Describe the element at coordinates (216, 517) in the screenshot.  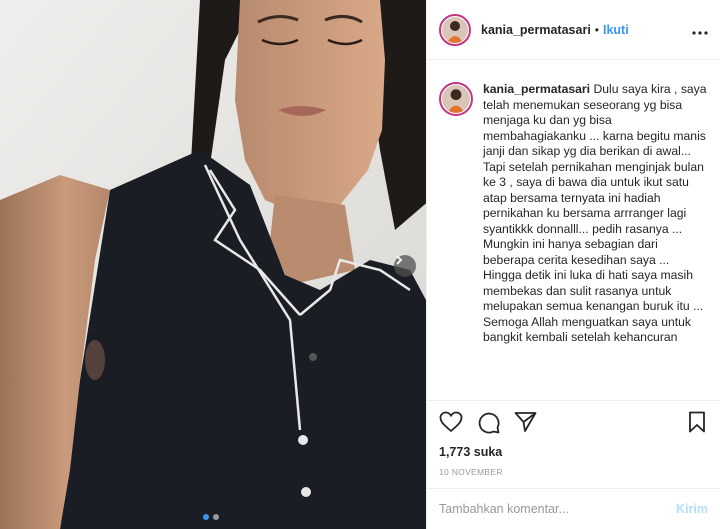
I see `carousel-dot` at that location.